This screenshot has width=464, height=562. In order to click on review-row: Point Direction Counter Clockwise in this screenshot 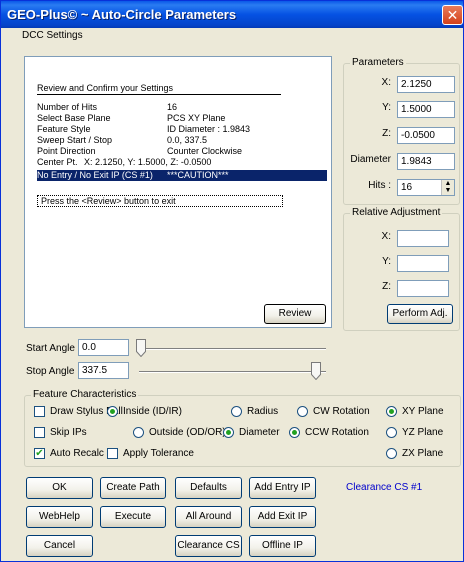, I will do `click(139, 151)`.